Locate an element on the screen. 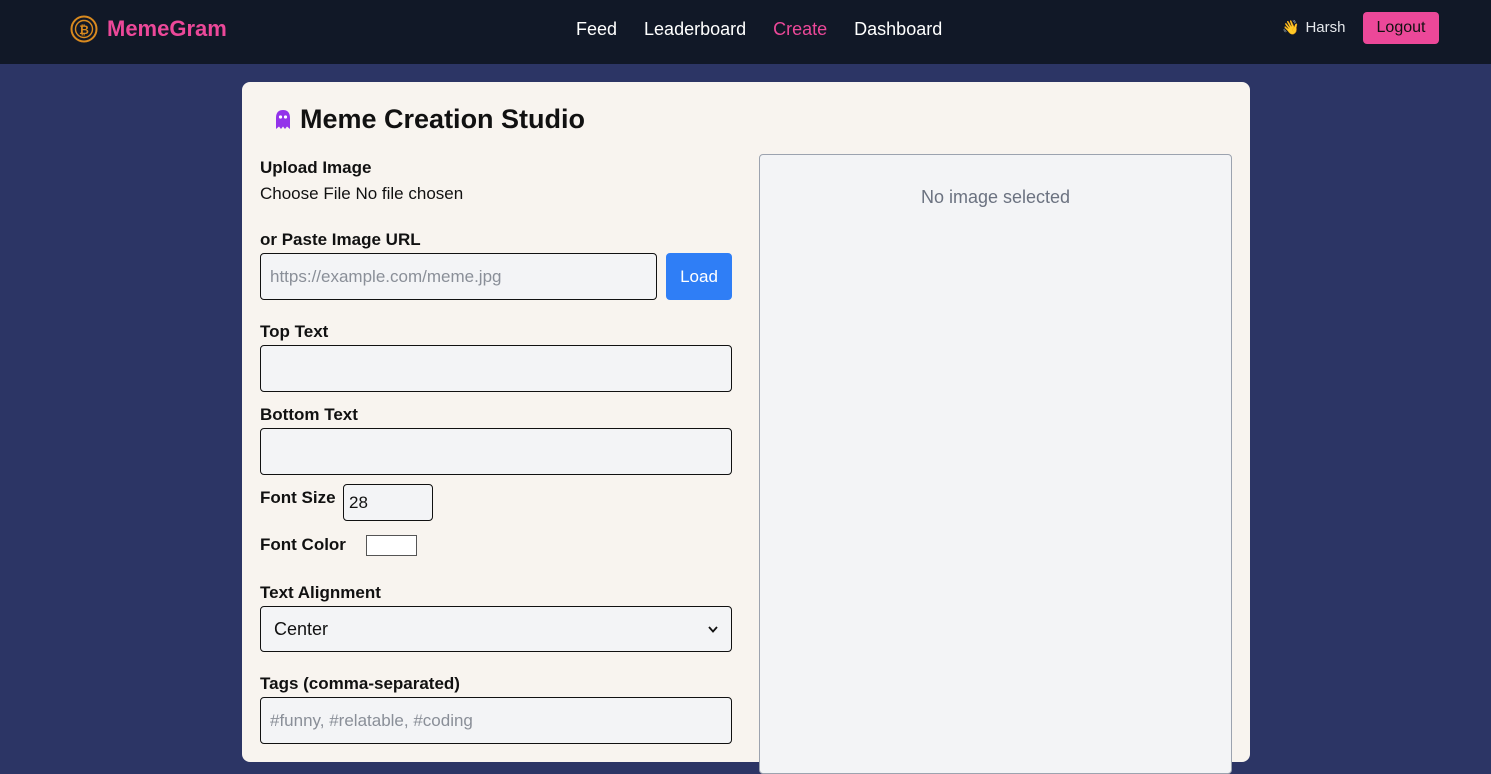  top-text-input is located at coordinates (496, 368).